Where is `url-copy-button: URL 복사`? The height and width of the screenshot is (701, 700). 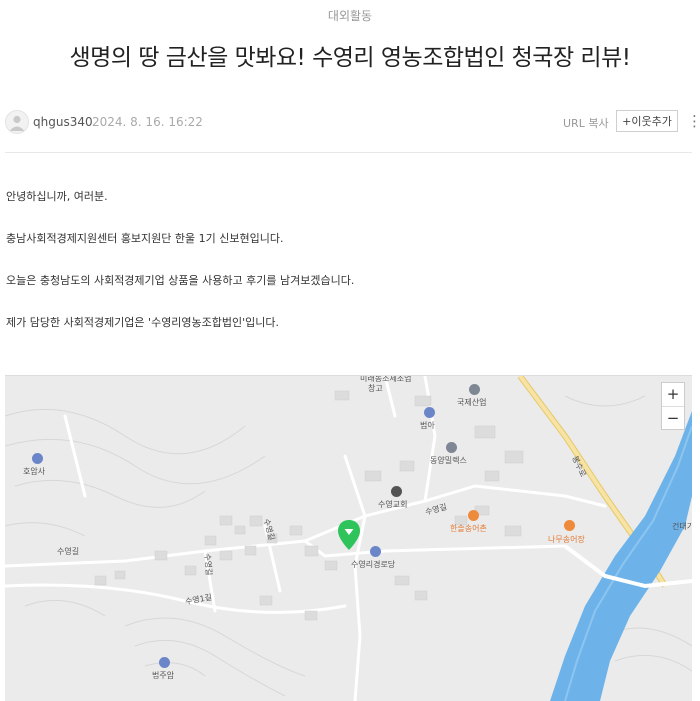
url-copy-button: URL 복사 is located at coordinates (586, 123).